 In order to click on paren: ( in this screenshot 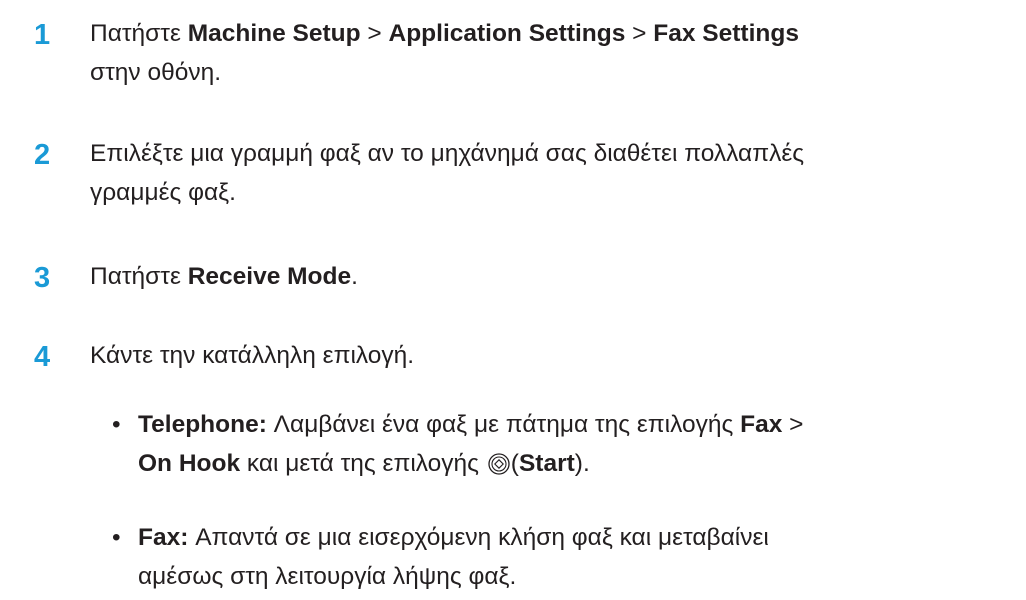, I will do `click(514, 463)`.